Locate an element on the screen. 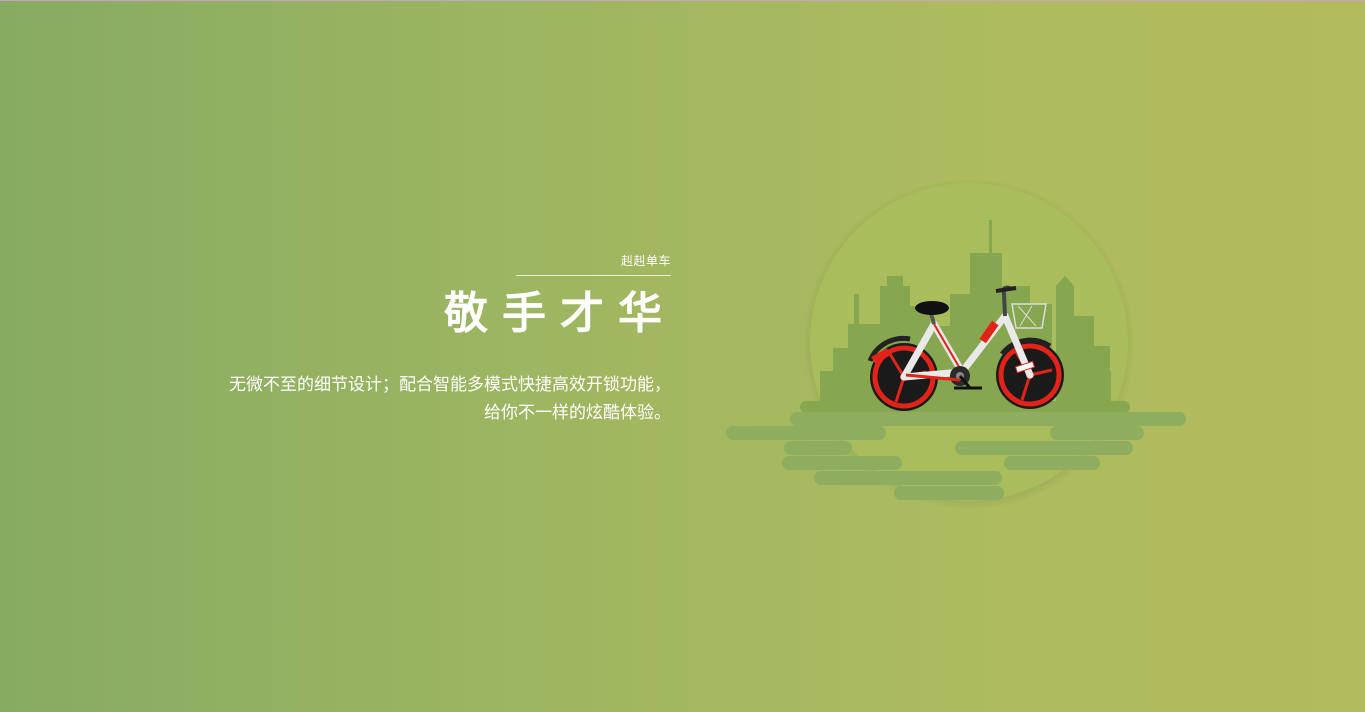 This screenshot has height=712, width=1365. hero-headline: 敬手才华 is located at coordinates (560, 313).